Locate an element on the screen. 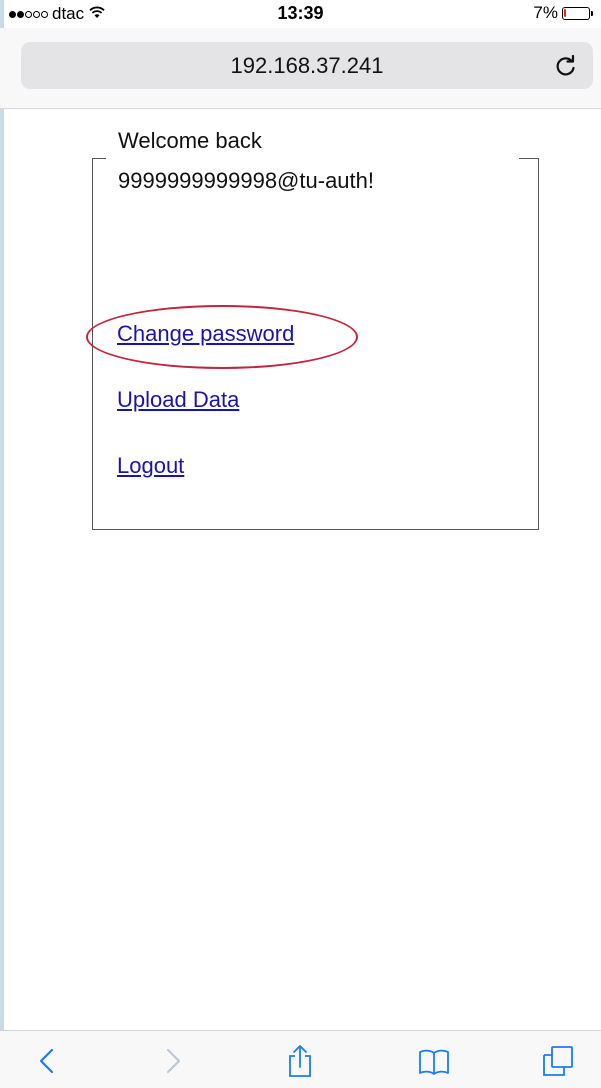 The width and height of the screenshot is (601, 1088). bookmarks-icon is located at coordinates (434, 1061).